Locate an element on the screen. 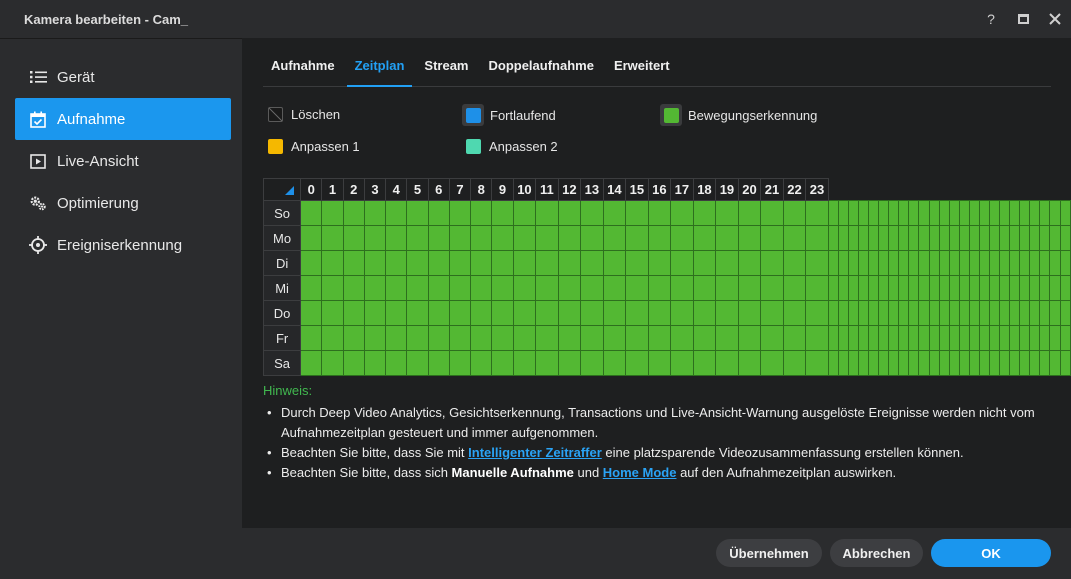 The width and height of the screenshot is (1071, 579). hour-header: 20 is located at coordinates (749, 189).